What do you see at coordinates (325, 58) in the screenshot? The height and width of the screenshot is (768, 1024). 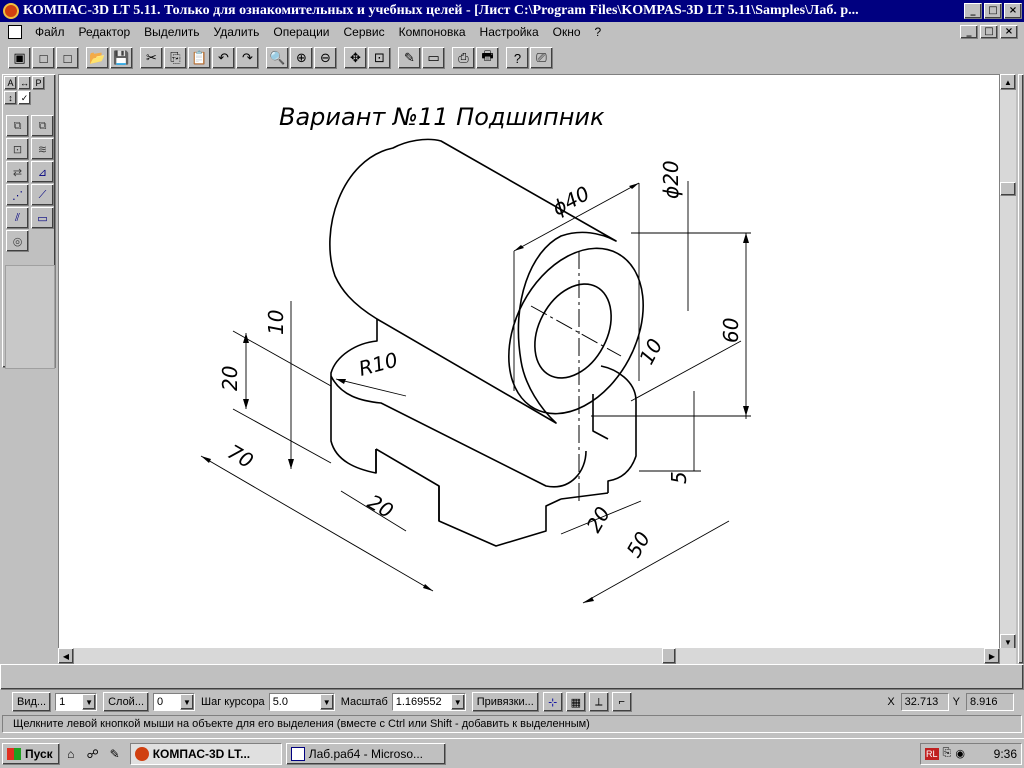 I see `zoom-out-icon: ⊖` at bounding box center [325, 58].